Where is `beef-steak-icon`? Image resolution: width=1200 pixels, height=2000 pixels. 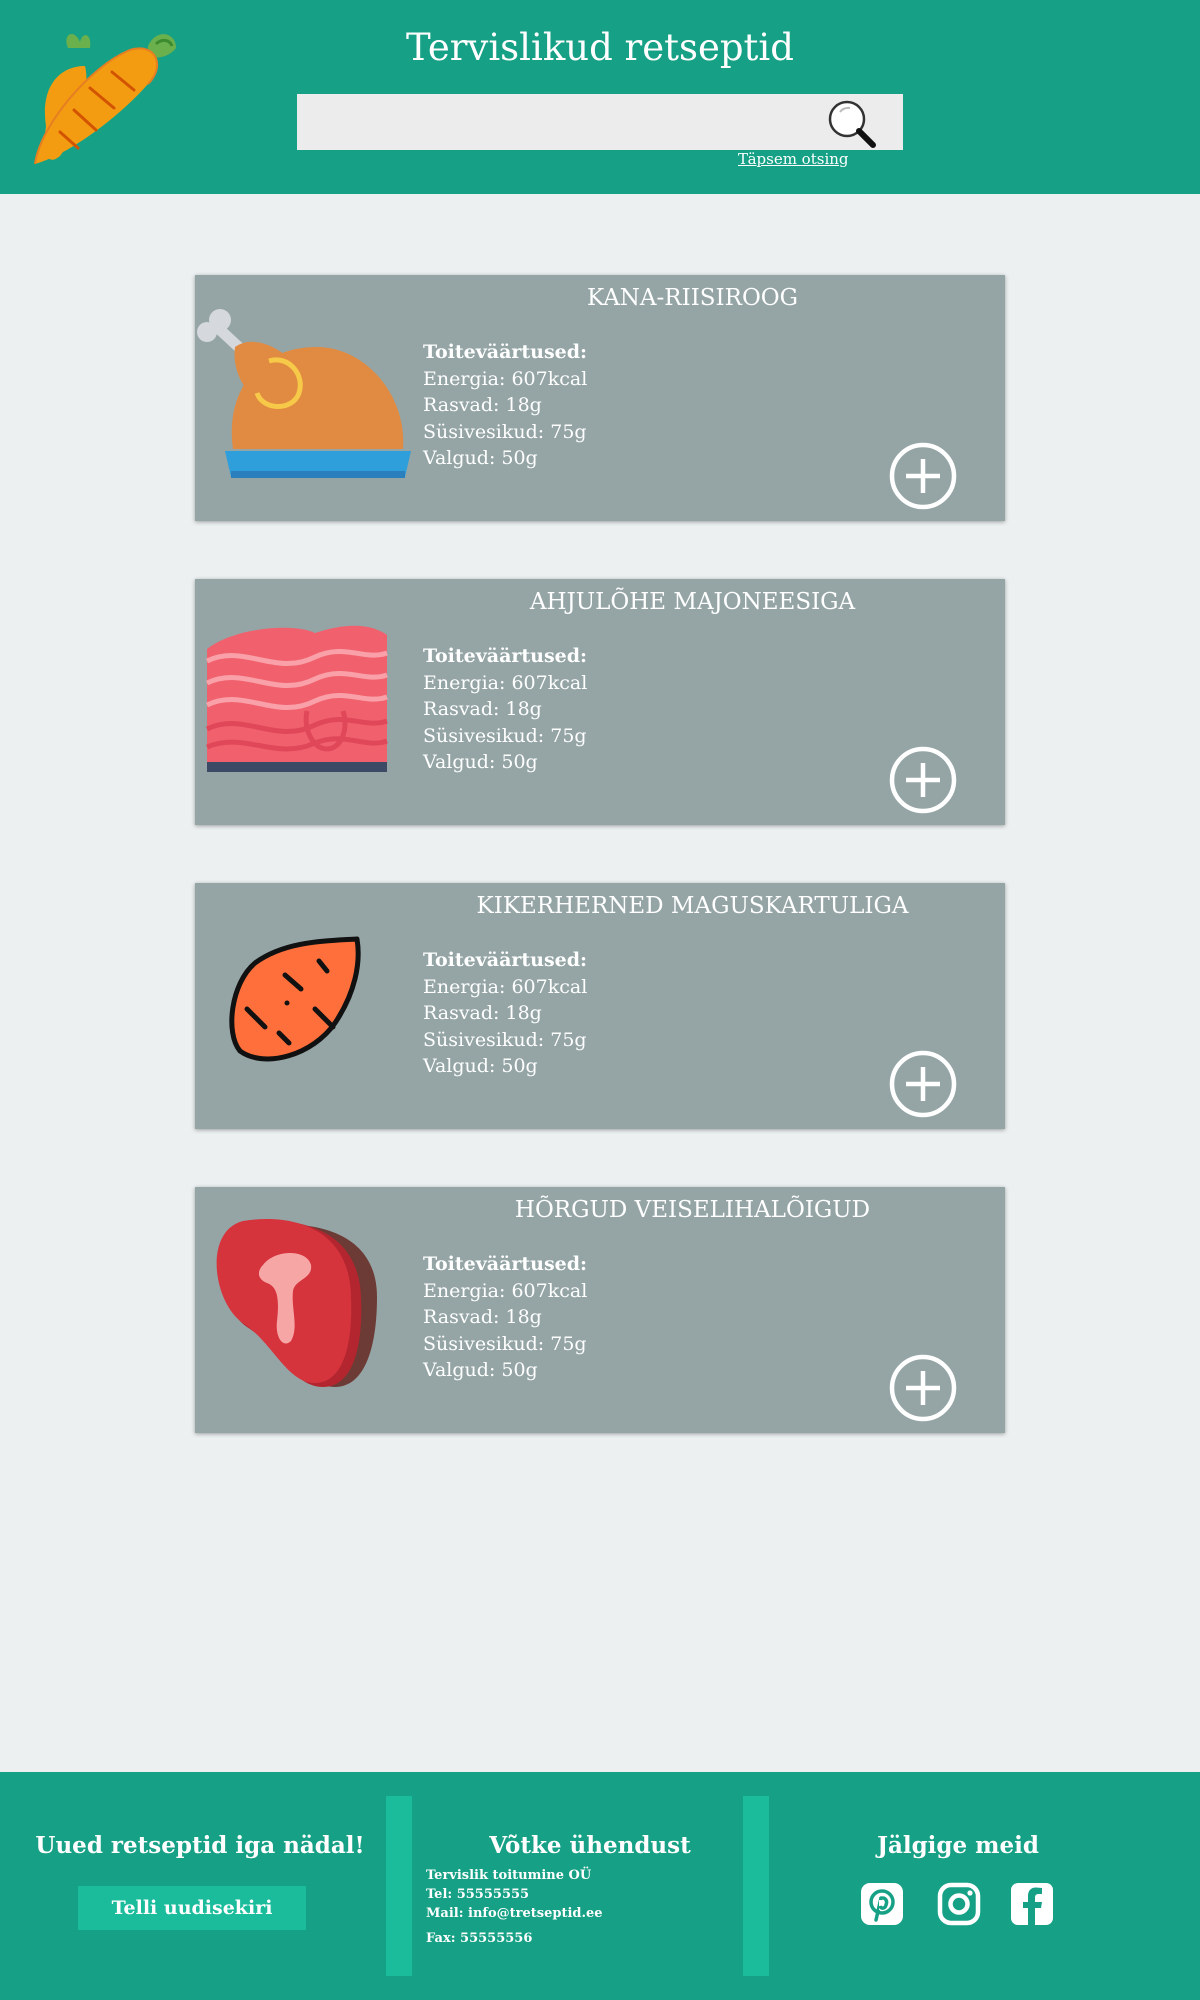 beef-steak-icon is located at coordinates (296, 1302).